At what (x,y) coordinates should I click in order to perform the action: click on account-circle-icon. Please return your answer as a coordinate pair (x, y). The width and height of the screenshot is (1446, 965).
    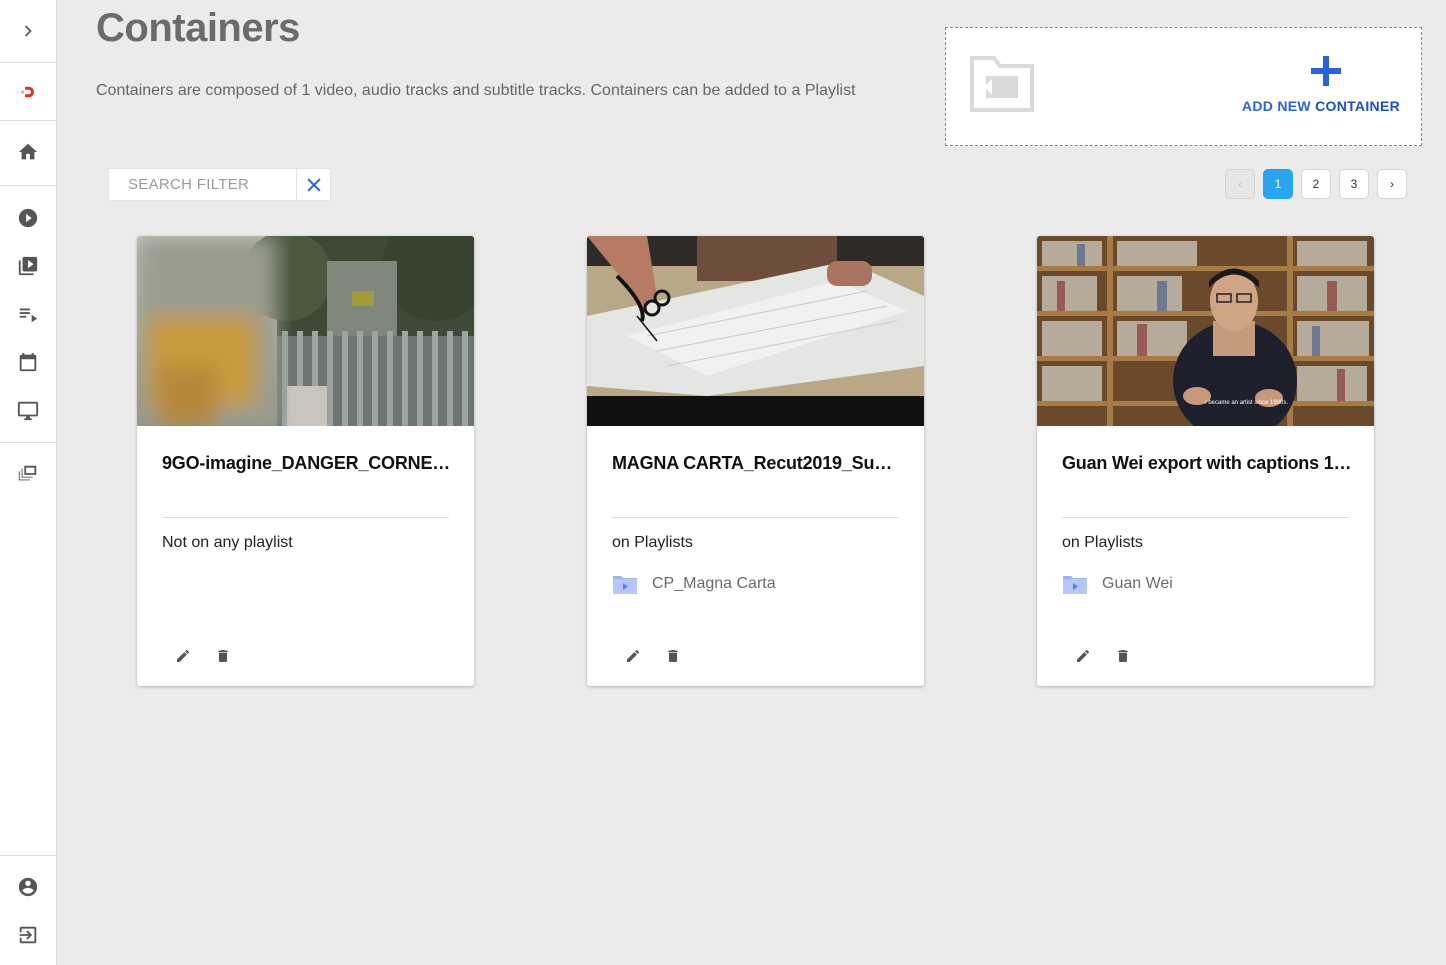
    Looking at the image, I should click on (28, 887).